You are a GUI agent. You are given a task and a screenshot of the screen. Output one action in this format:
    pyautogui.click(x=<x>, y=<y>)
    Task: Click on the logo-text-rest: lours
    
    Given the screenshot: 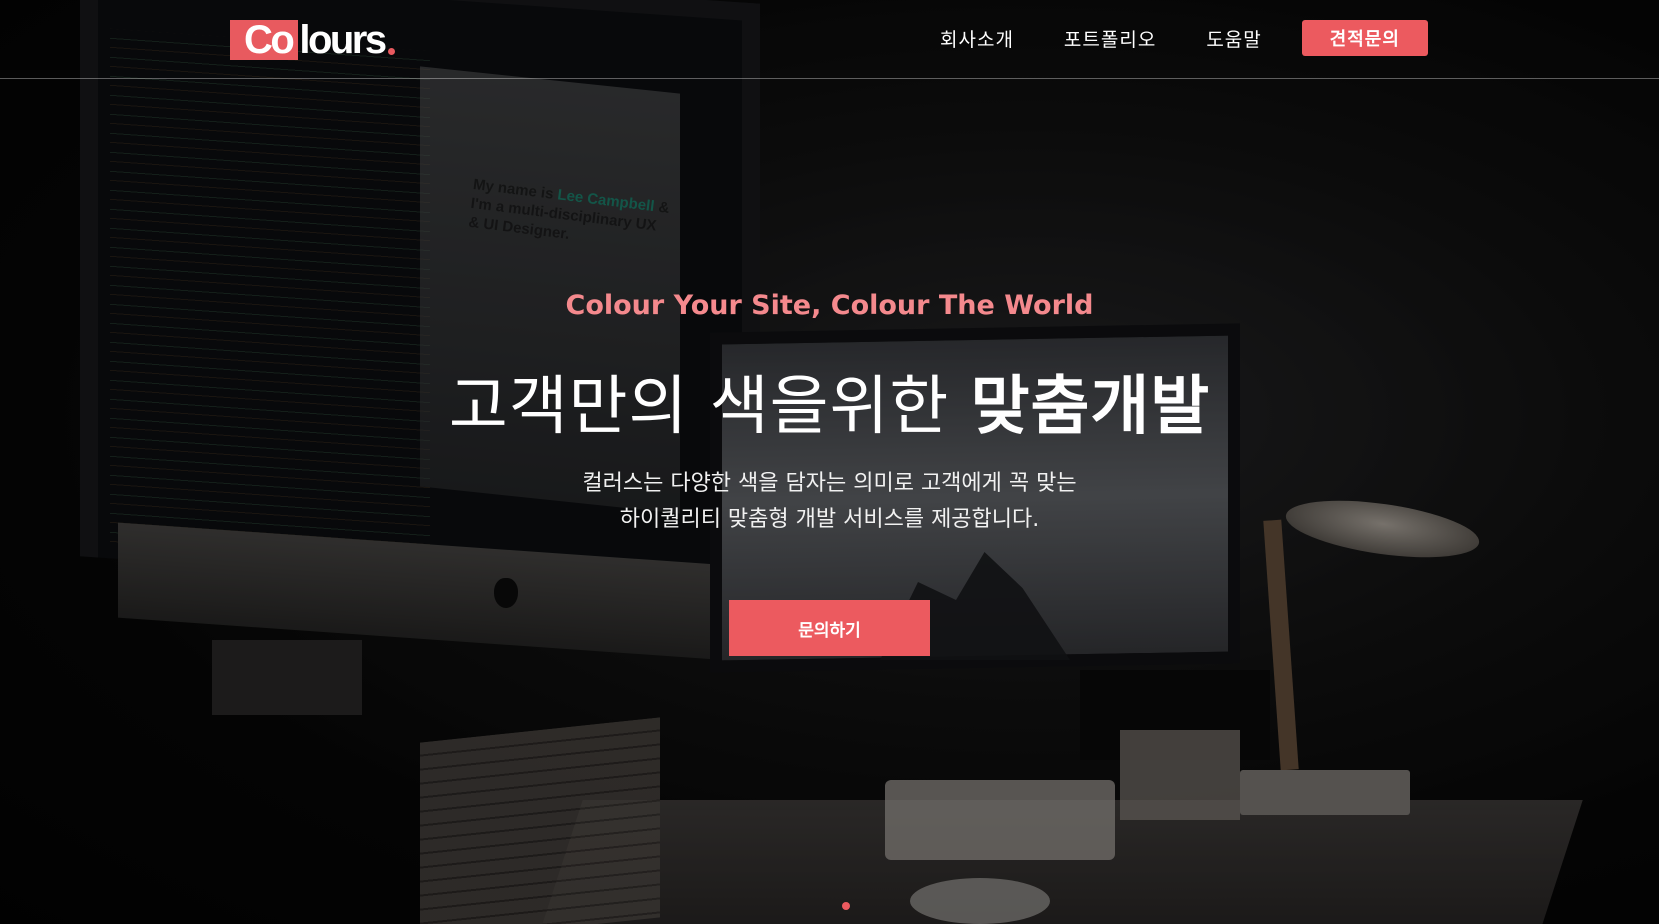 What is the action you would take?
    pyautogui.click(x=343, y=40)
    